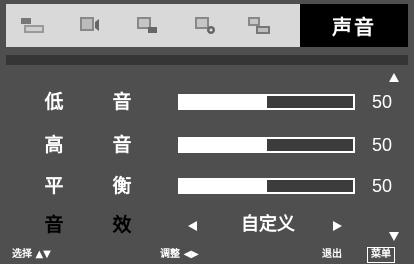 Image resolution: width=414 pixels, height=264 pixels. I want to click on bass-value: 50, so click(382, 102).